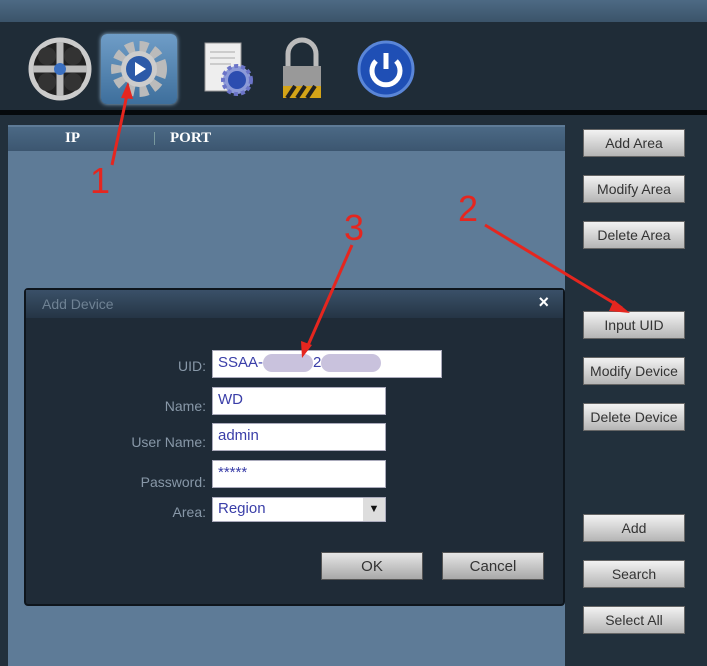 Image resolution: width=707 pixels, height=666 pixels. I want to click on annotation-step-2: 2, so click(468, 208).